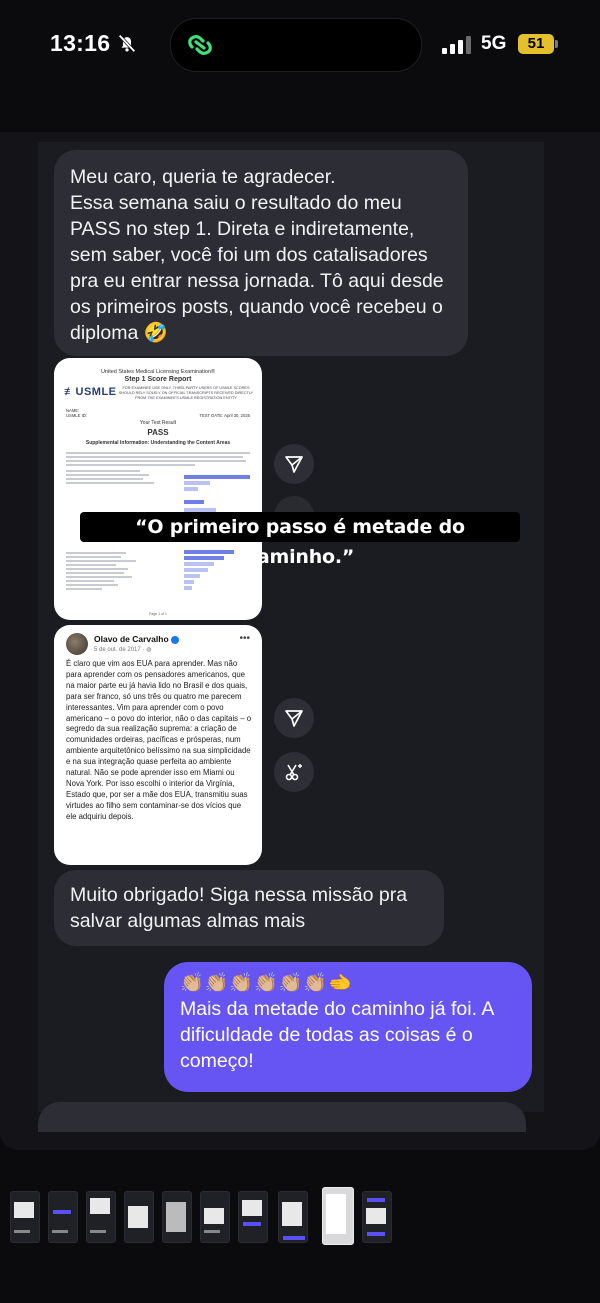 The width and height of the screenshot is (600, 1303). What do you see at coordinates (90, 392) in the screenshot?
I see `usmle-logo: ≢USMLE` at bounding box center [90, 392].